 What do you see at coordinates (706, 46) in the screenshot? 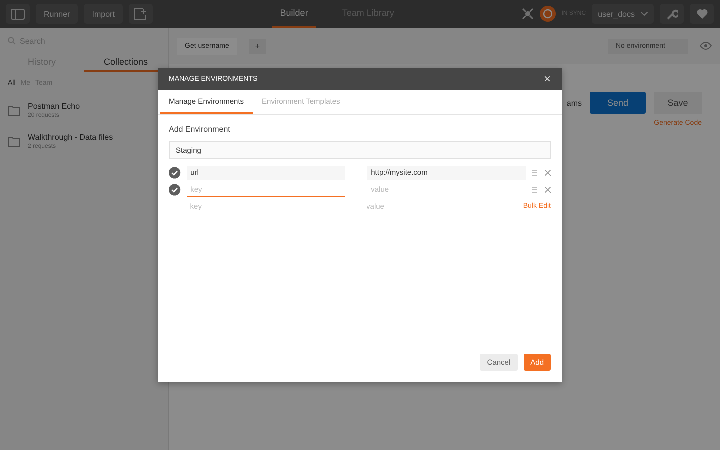
I see `eye-icon` at bounding box center [706, 46].